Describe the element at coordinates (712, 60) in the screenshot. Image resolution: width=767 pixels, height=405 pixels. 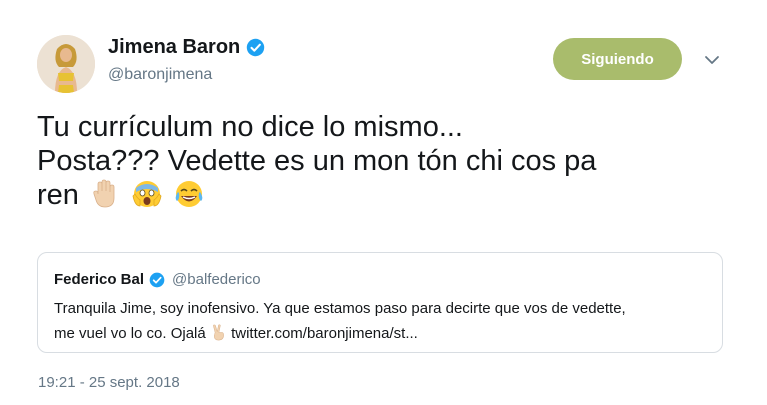
I see `chevron-down-icon` at that location.